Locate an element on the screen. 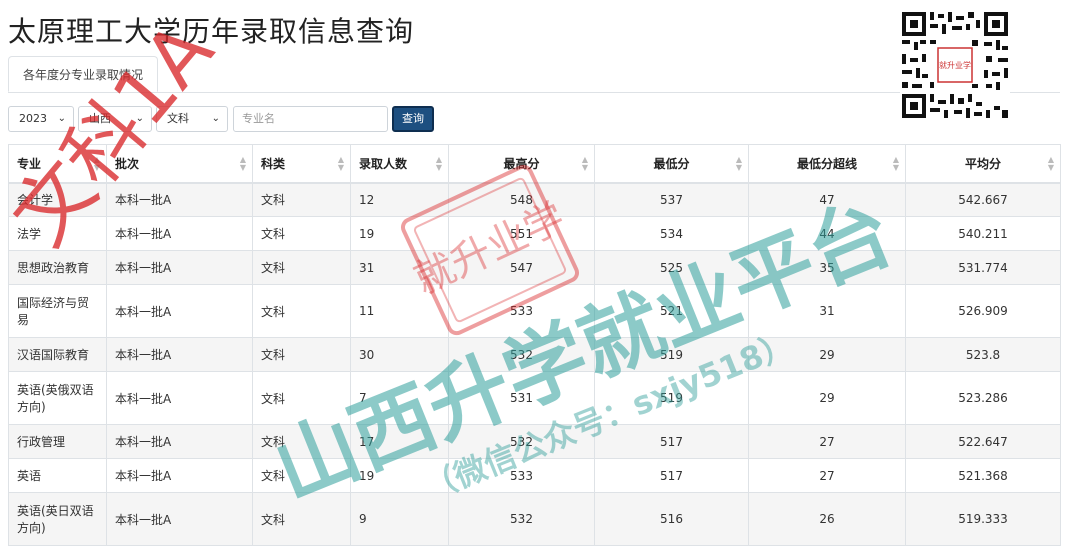  table-cell: 531.774 is located at coordinates (983, 267).